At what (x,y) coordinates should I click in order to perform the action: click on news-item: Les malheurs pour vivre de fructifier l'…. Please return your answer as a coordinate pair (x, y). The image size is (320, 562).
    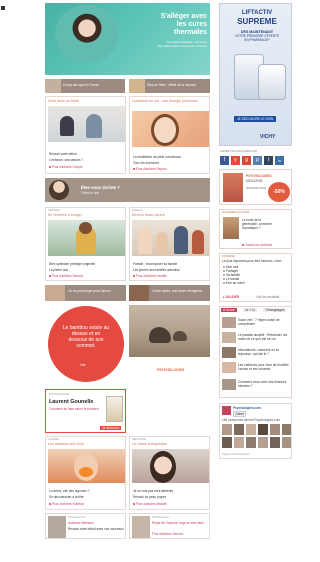
    Looking at the image, I should click on (257, 369).